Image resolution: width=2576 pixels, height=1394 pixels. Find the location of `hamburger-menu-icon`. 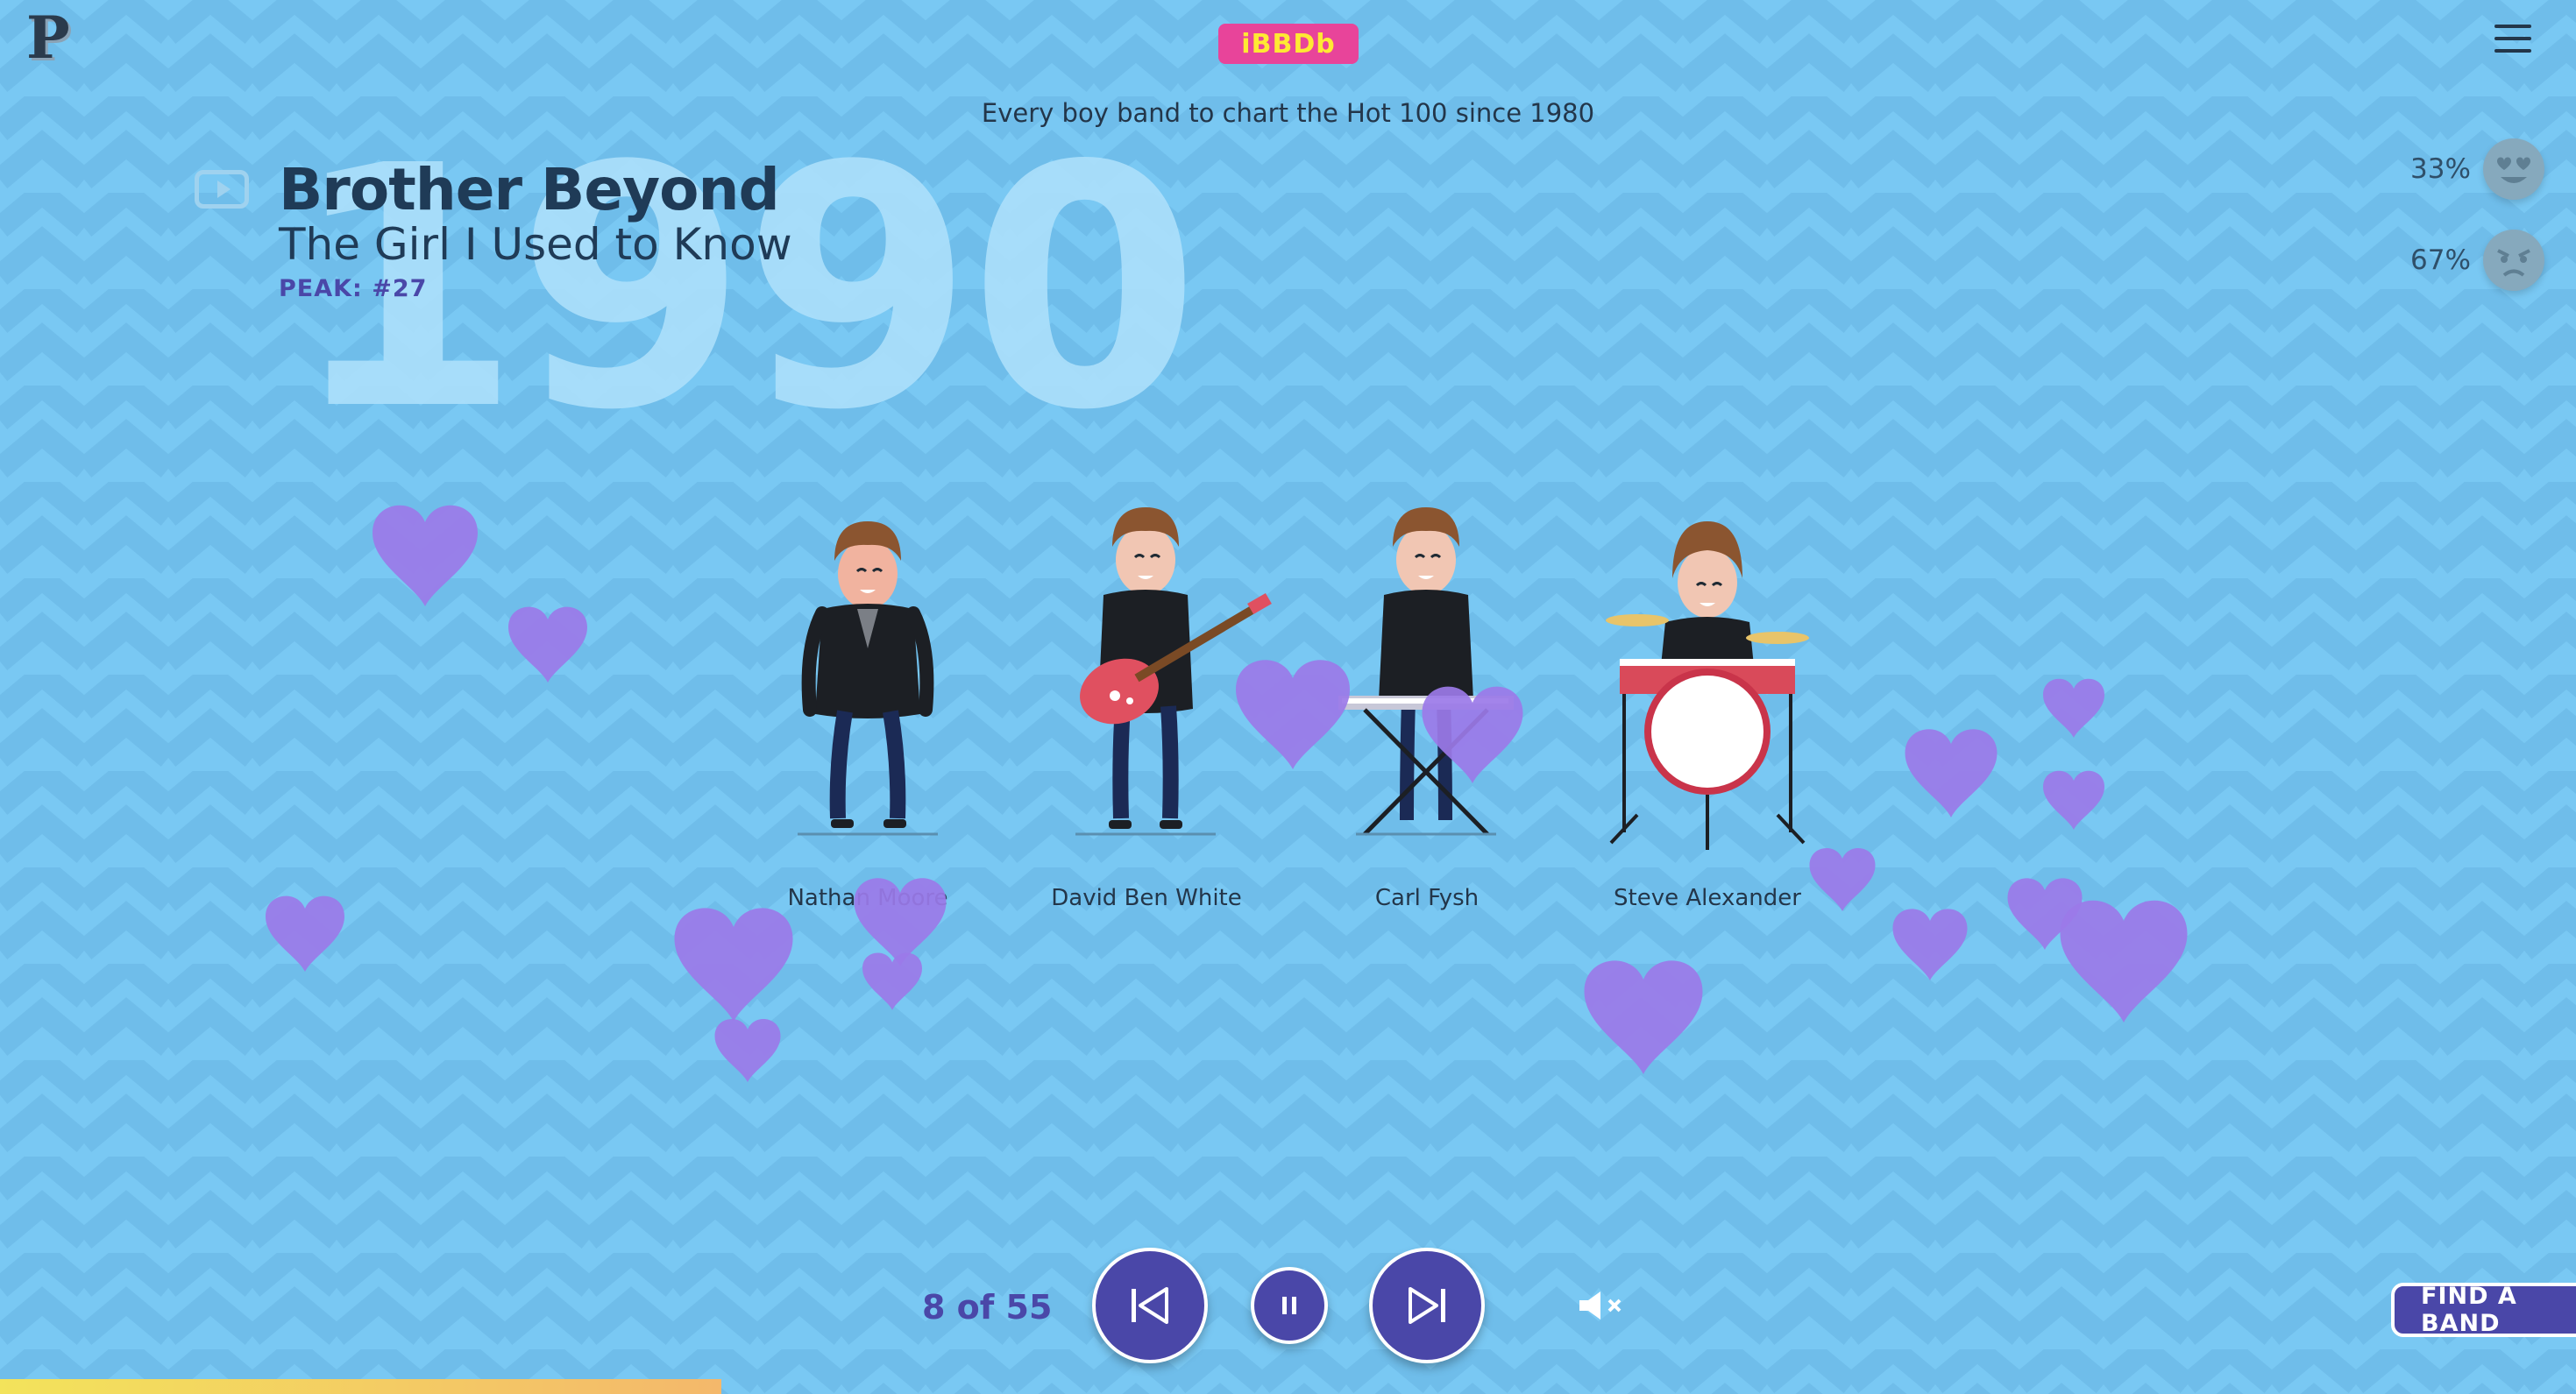

hamburger-menu-icon is located at coordinates (2512, 39).